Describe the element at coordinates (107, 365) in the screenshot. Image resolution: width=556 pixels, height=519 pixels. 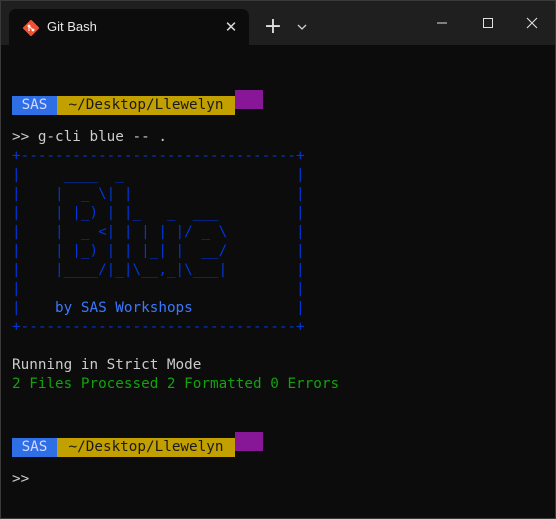
I see `status-line: Running in Strict Mode` at that location.